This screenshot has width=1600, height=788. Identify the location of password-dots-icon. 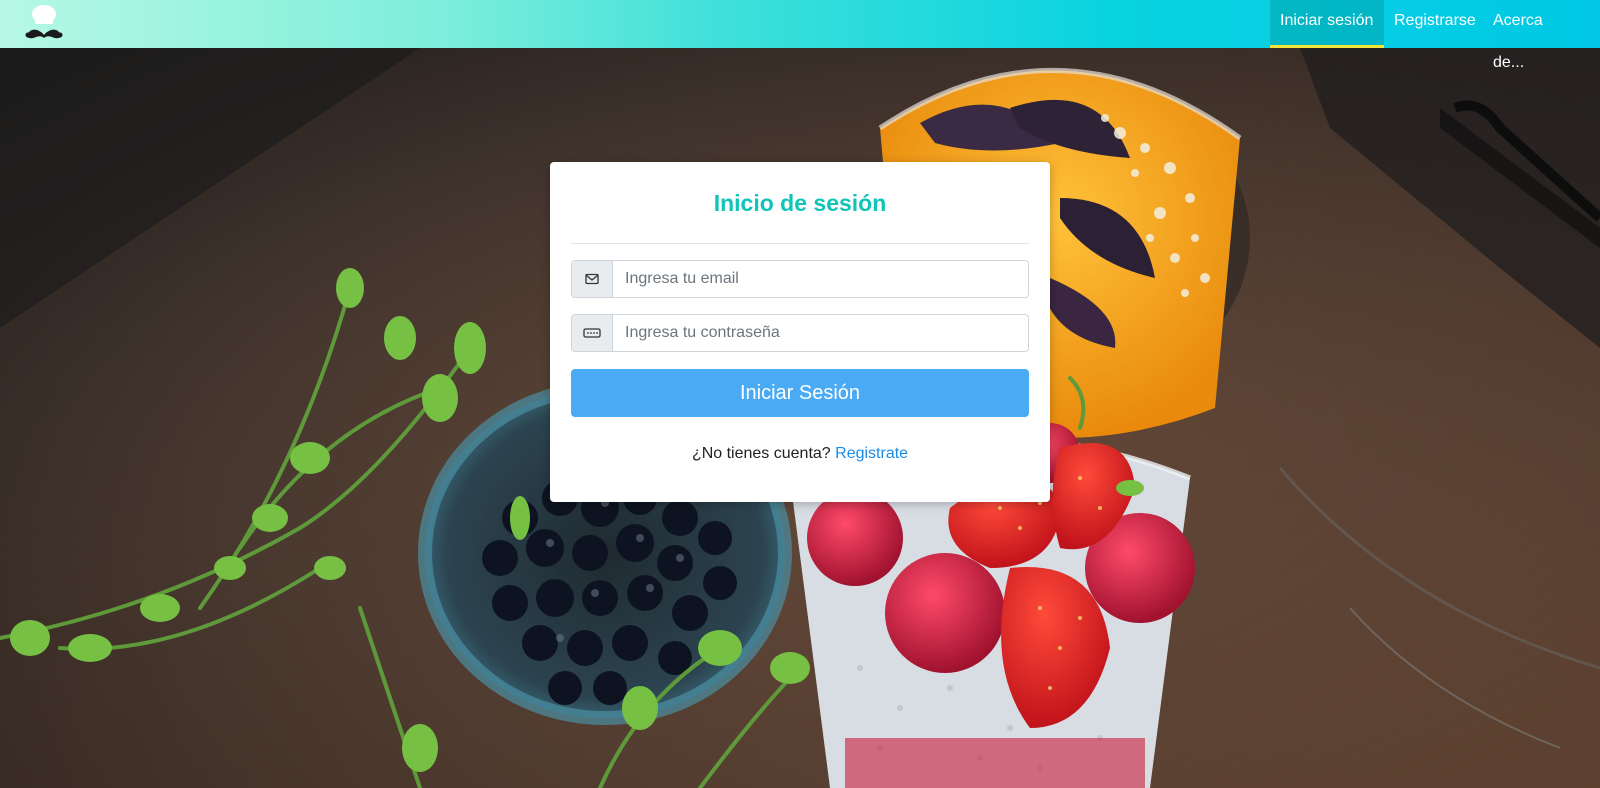
(592, 333).